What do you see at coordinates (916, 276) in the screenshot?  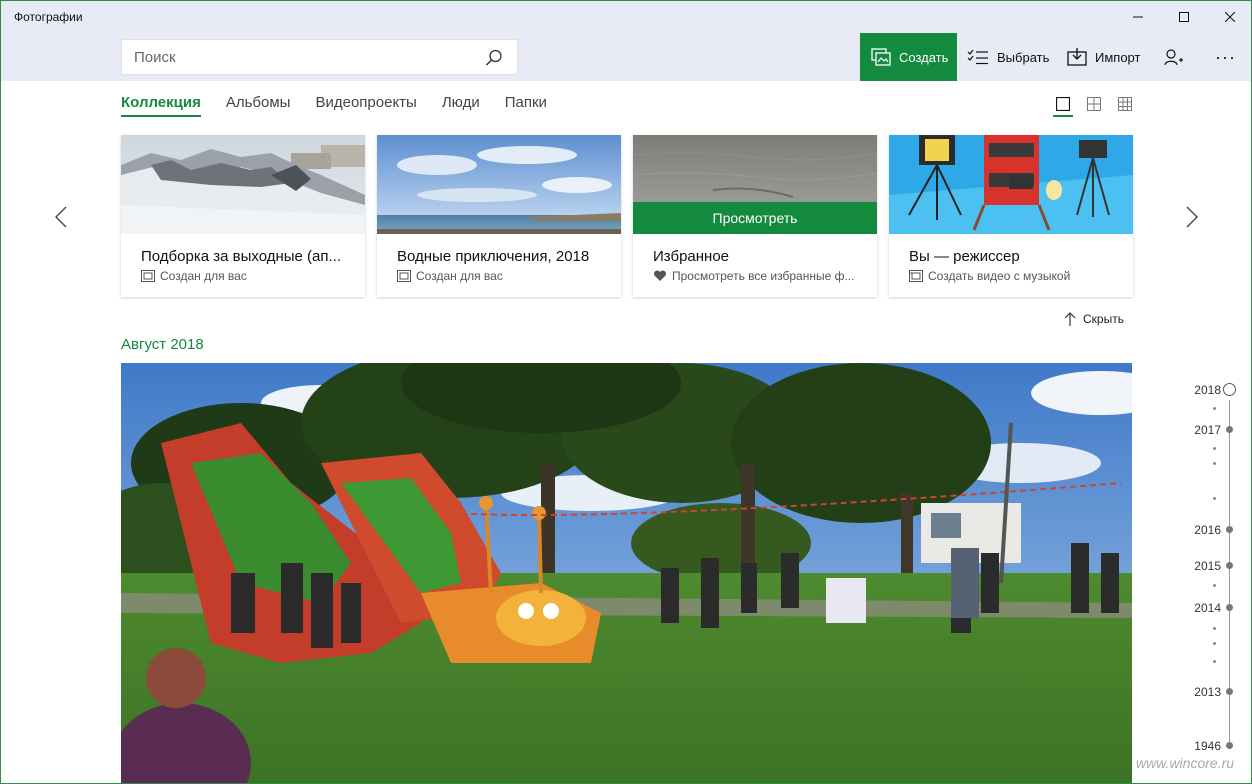 I see `video-icon` at bounding box center [916, 276].